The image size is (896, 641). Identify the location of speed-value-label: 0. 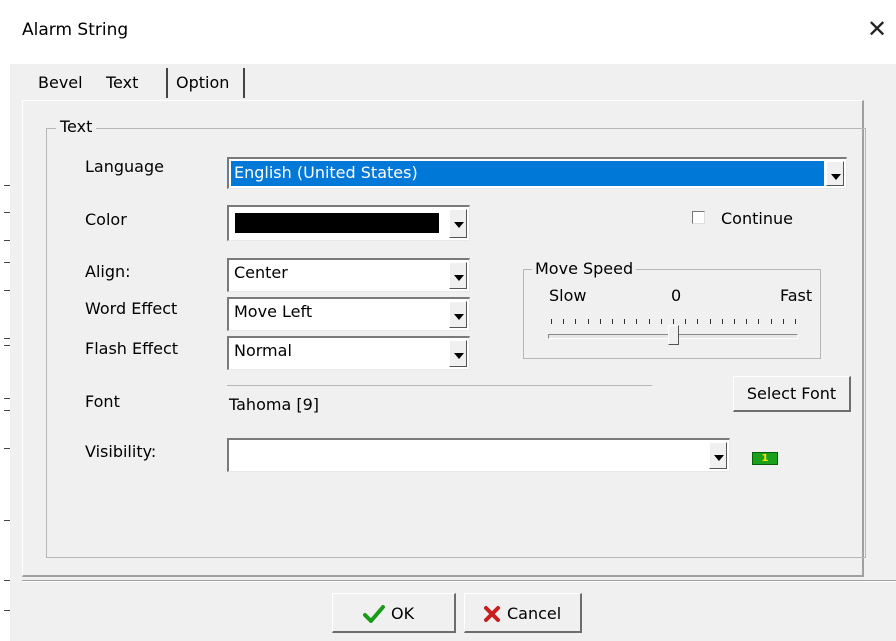
(676, 295).